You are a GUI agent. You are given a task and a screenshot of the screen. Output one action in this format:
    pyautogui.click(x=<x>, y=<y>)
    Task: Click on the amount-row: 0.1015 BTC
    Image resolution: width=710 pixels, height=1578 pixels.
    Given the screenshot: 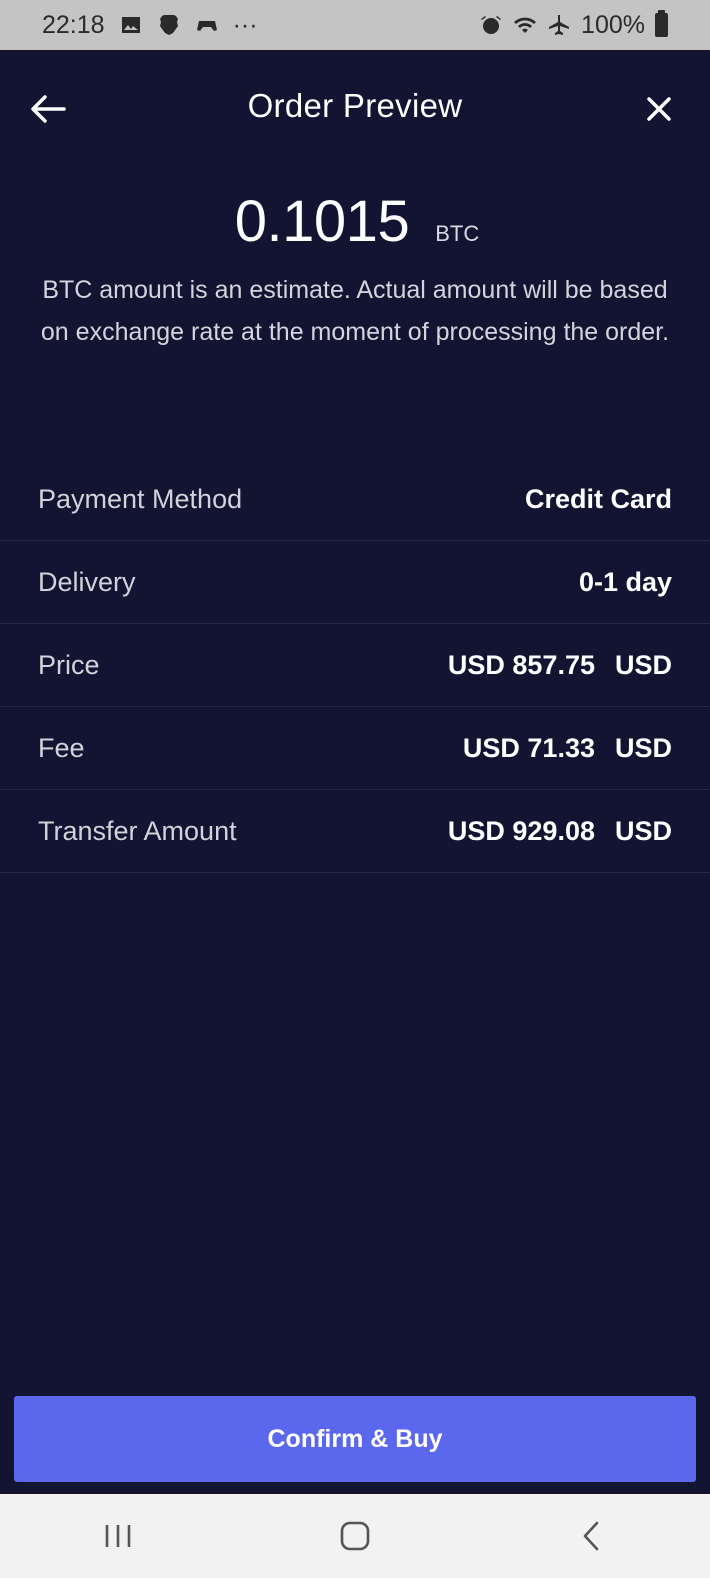 What is the action you would take?
    pyautogui.click(x=357, y=221)
    